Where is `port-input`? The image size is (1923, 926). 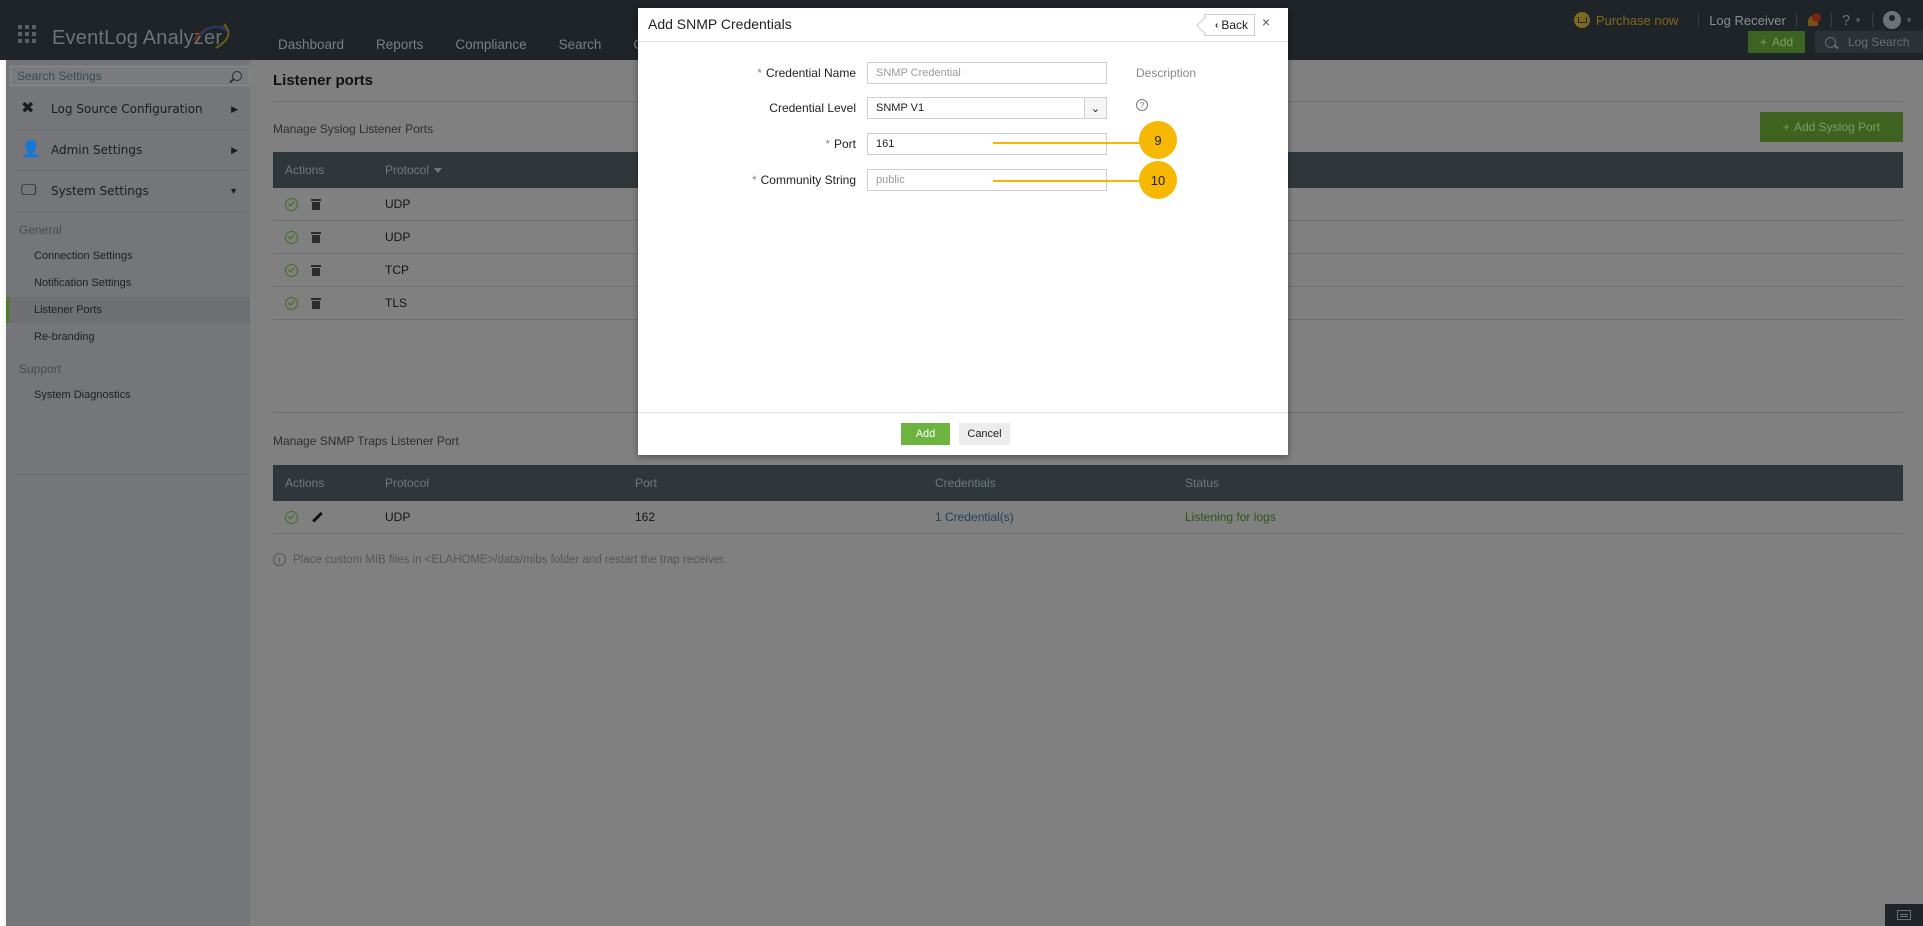 port-input is located at coordinates (987, 144).